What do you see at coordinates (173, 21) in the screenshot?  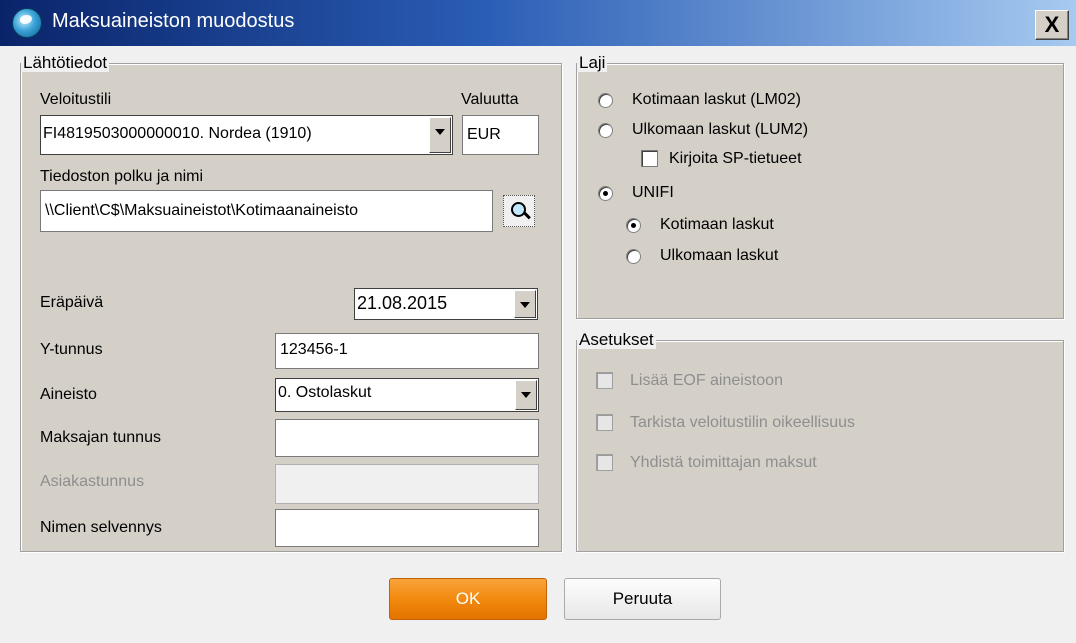 I see `window-title: Maksuaineiston muodostus` at bounding box center [173, 21].